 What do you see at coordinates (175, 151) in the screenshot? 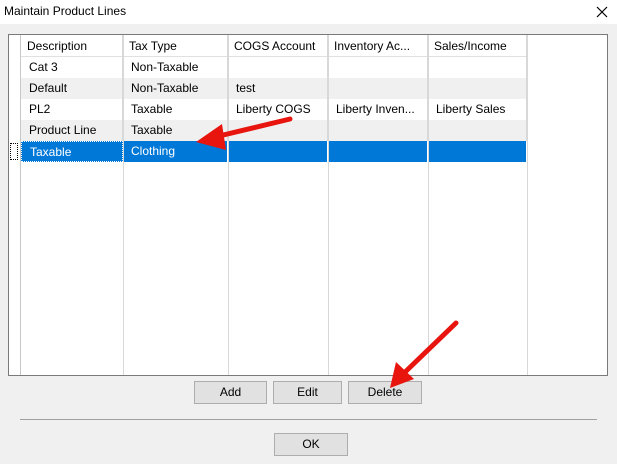
I see `cell-tax-type: Clothing` at bounding box center [175, 151].